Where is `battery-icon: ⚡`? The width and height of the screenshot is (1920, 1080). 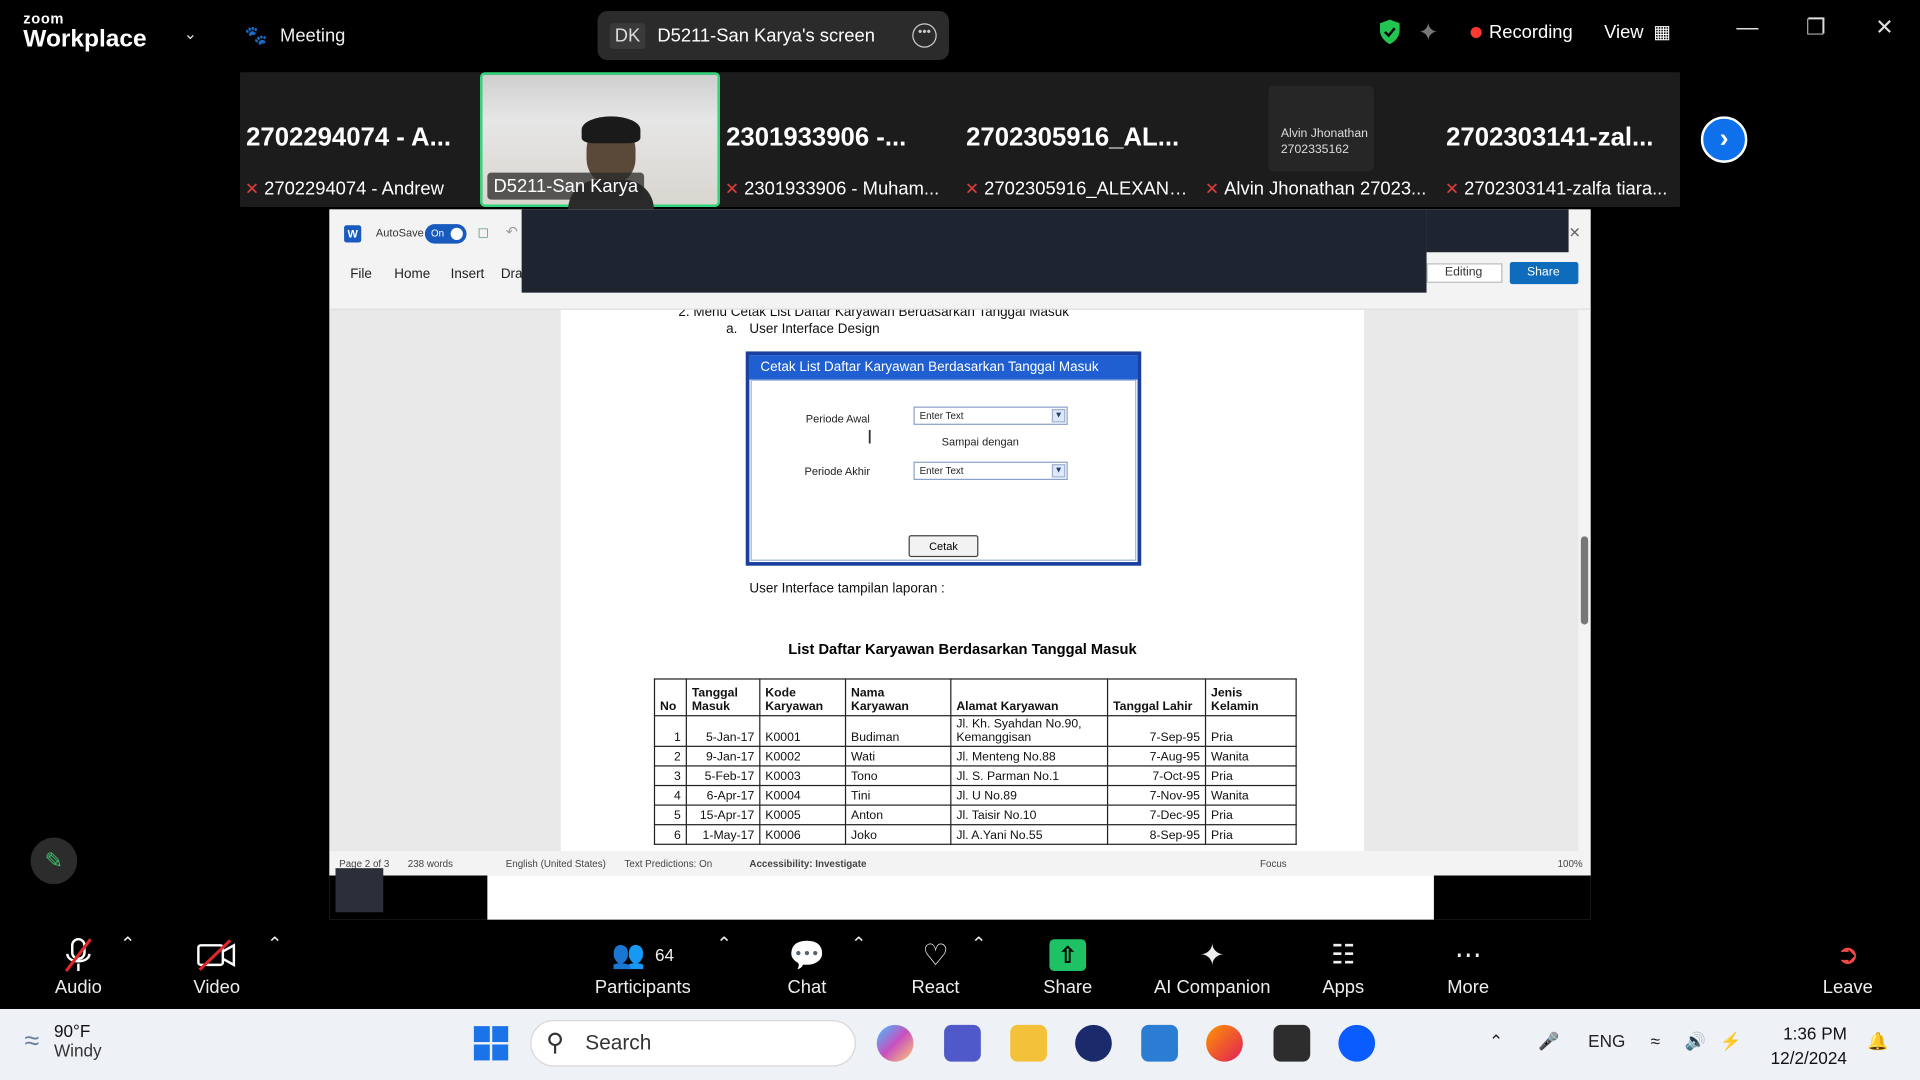 battery-icon: ⚡ is located at coordinates (1730, 1041).